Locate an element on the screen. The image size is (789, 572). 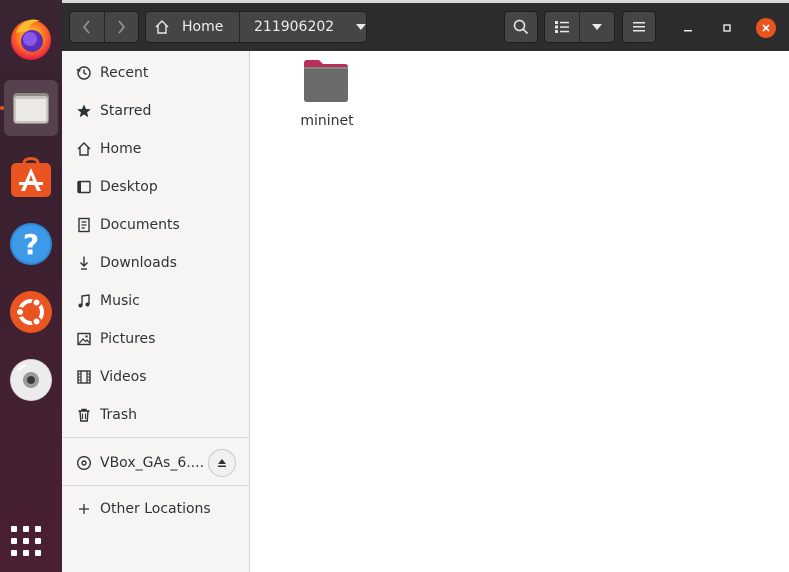
close-button is located at coordinates (766, 28).